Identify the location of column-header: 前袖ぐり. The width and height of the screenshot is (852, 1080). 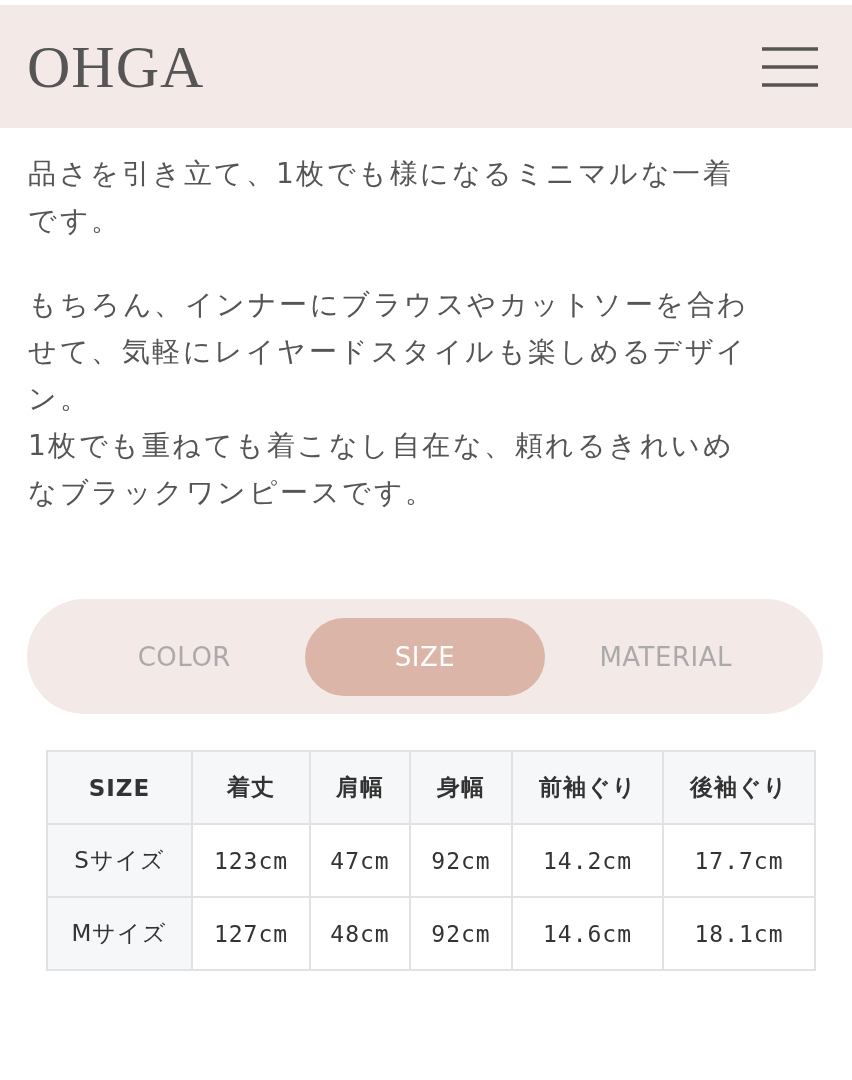
(587, 787).